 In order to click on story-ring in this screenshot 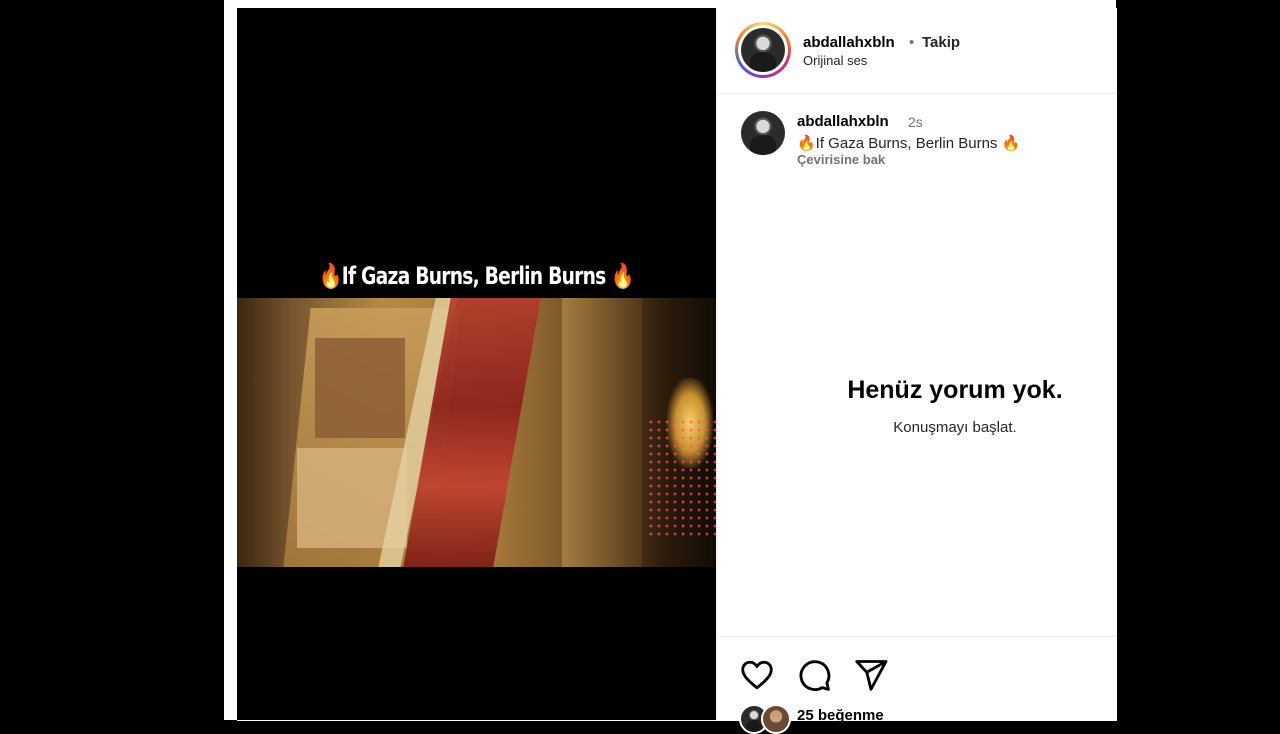, I will do `click(763, 50)`.